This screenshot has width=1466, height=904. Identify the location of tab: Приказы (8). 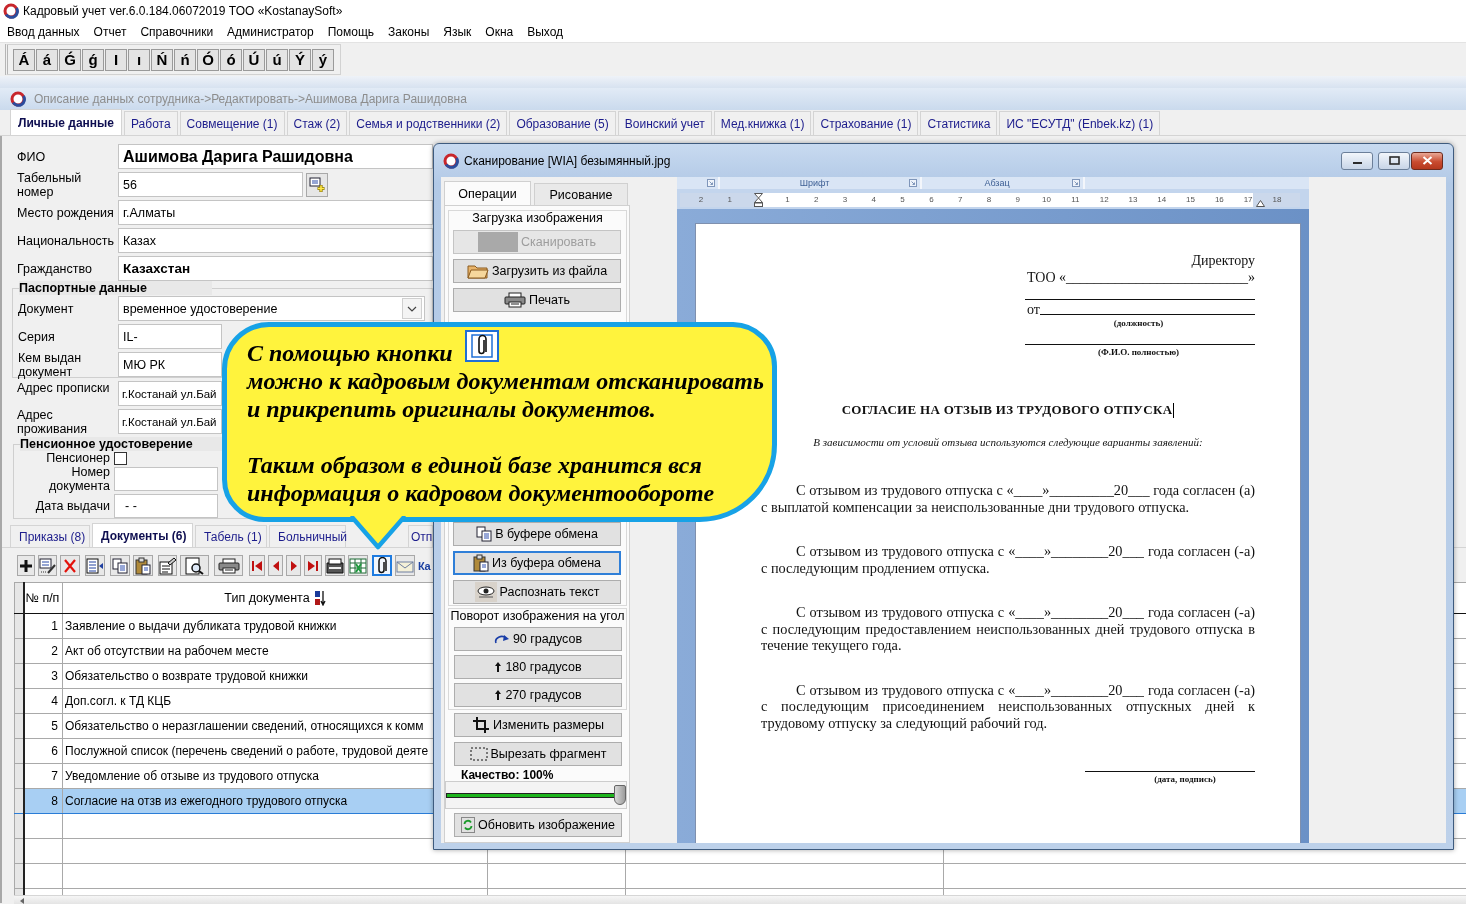
(50, 536).